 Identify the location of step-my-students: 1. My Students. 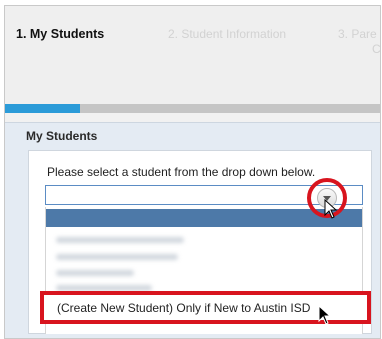
(60, 34).